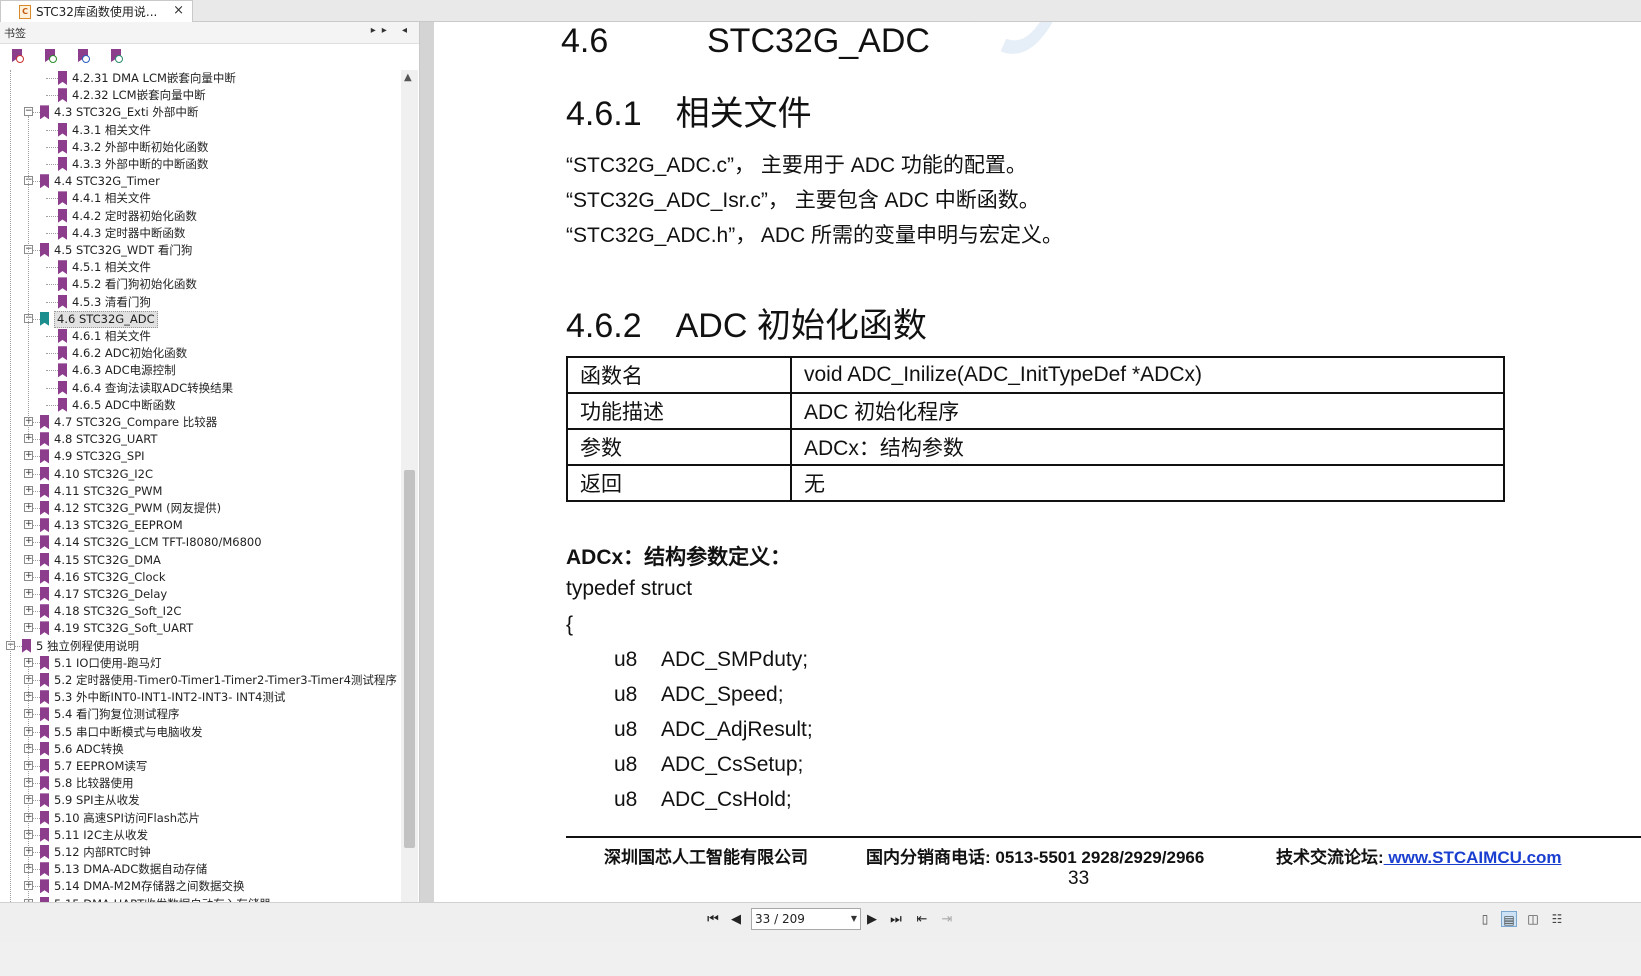 The width and height of the screenshot is (1641, 976). What do you see at coordinates (820, 11) in the screenshot?
I see `tab-bar: C STC32库函数使用说... ×` at bounding box center [820, 11].